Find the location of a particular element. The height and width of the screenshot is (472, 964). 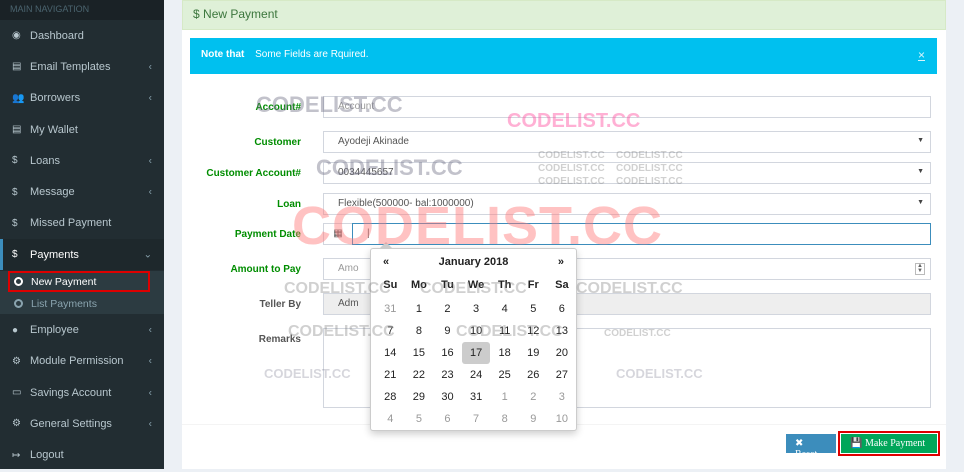

calendar-day: 12 is located at coordinates (533, 331).